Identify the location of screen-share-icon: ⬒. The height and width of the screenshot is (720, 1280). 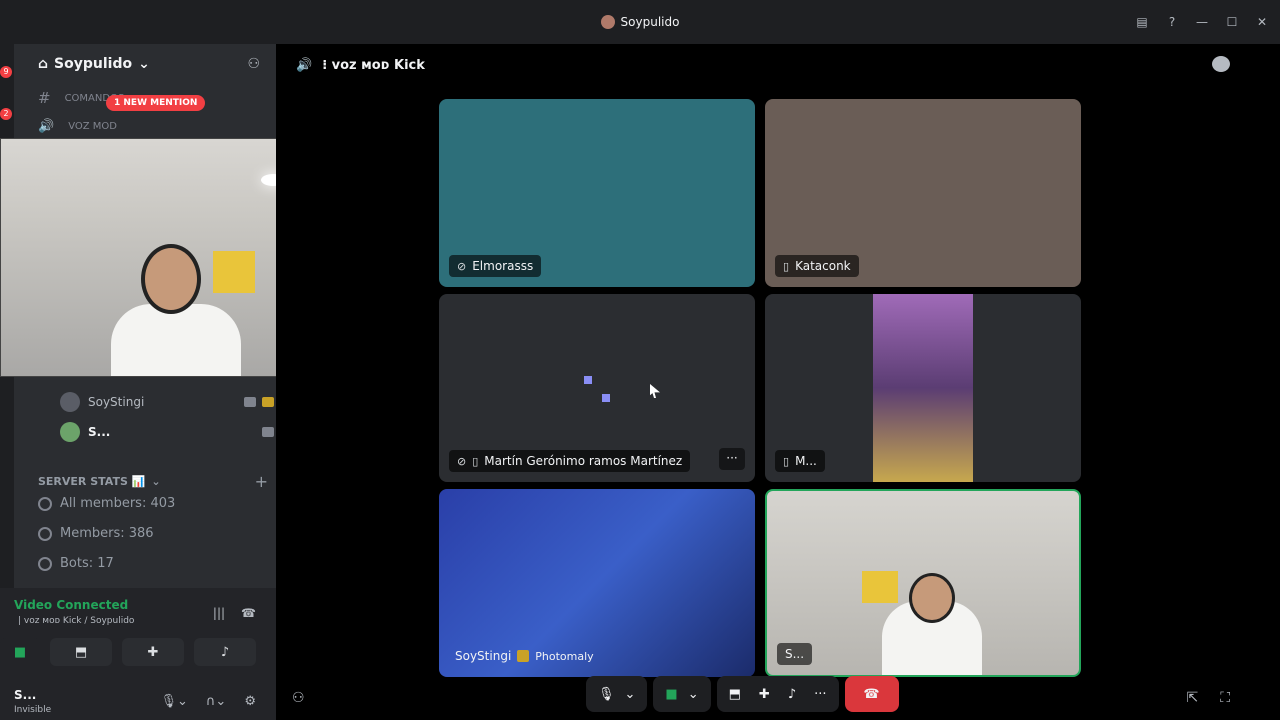
(735, 694).